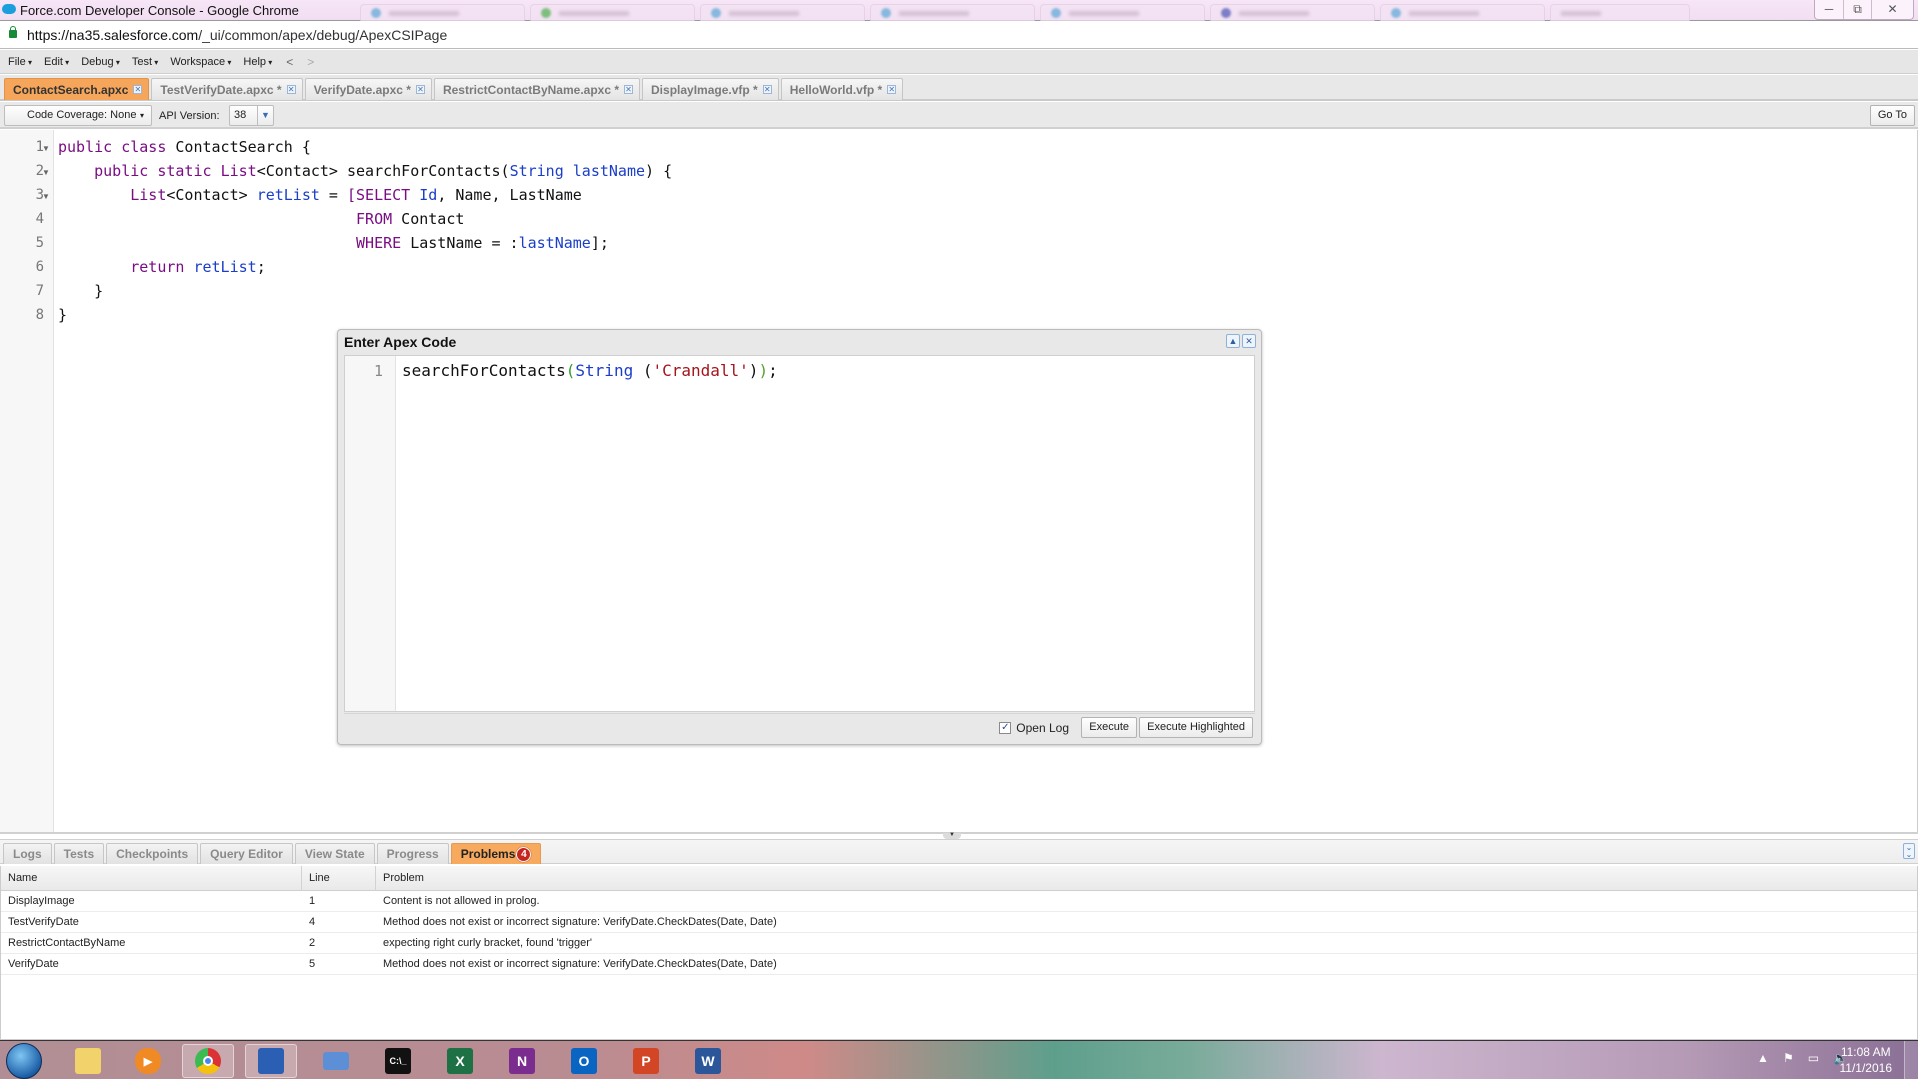  What do you see at coordinates (100, 62) in the screenshot?
I see `menu-debug: Debug` at bounding box center [100, 62].